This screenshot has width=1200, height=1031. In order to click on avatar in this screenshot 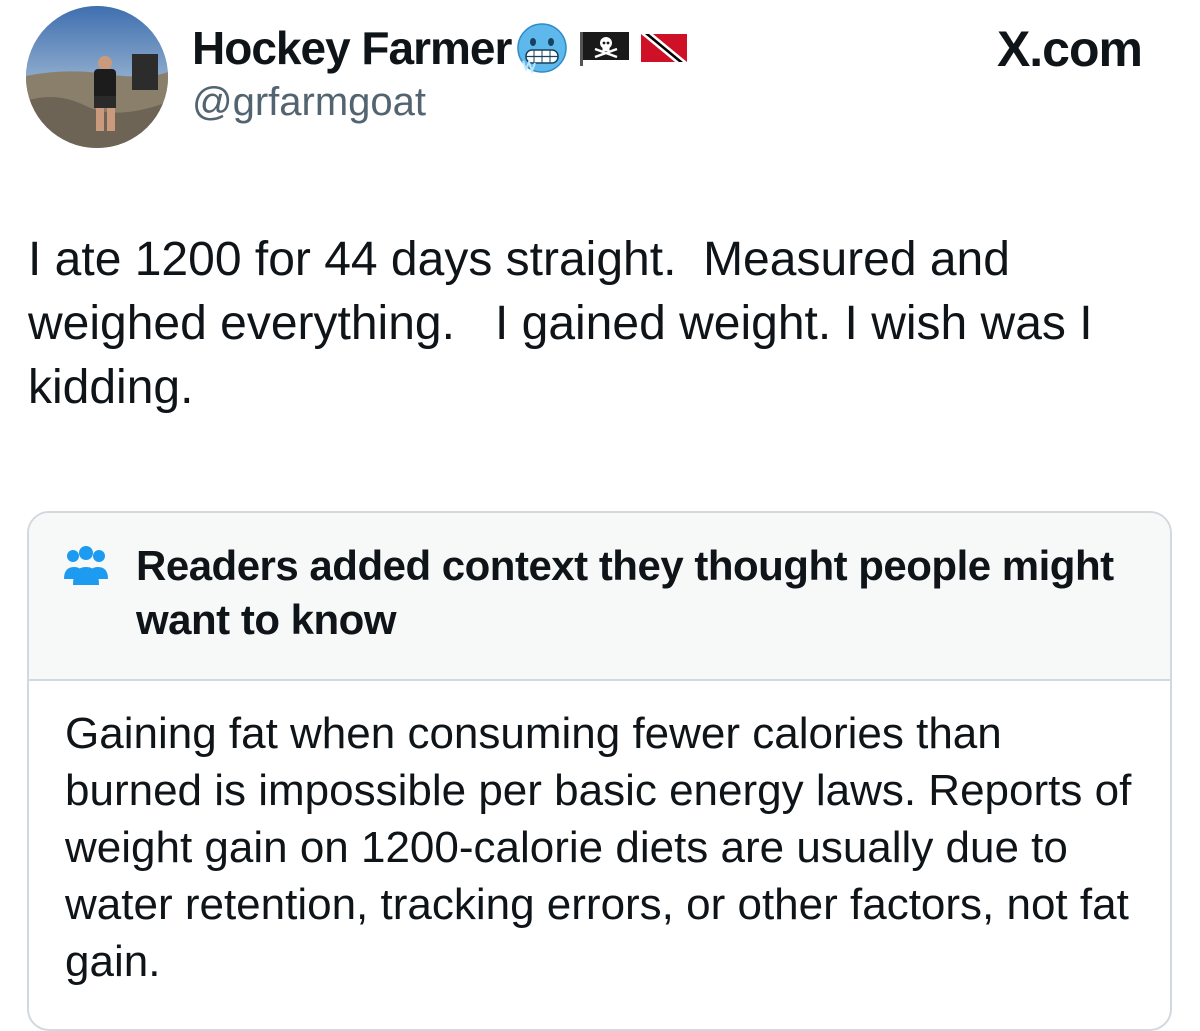, I will do `click(97, 77)`.